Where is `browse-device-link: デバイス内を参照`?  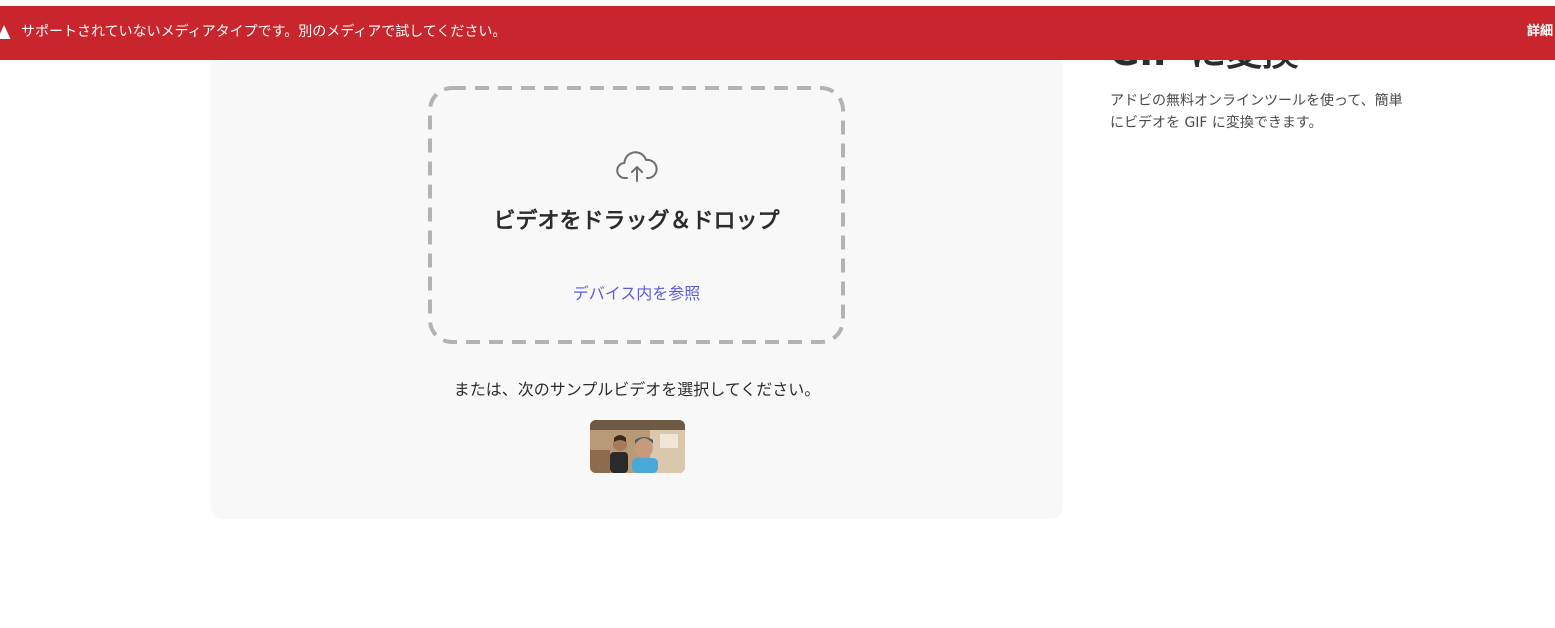
browse-device-link: デバイス内を参照 is located at coordinates (636, 294).